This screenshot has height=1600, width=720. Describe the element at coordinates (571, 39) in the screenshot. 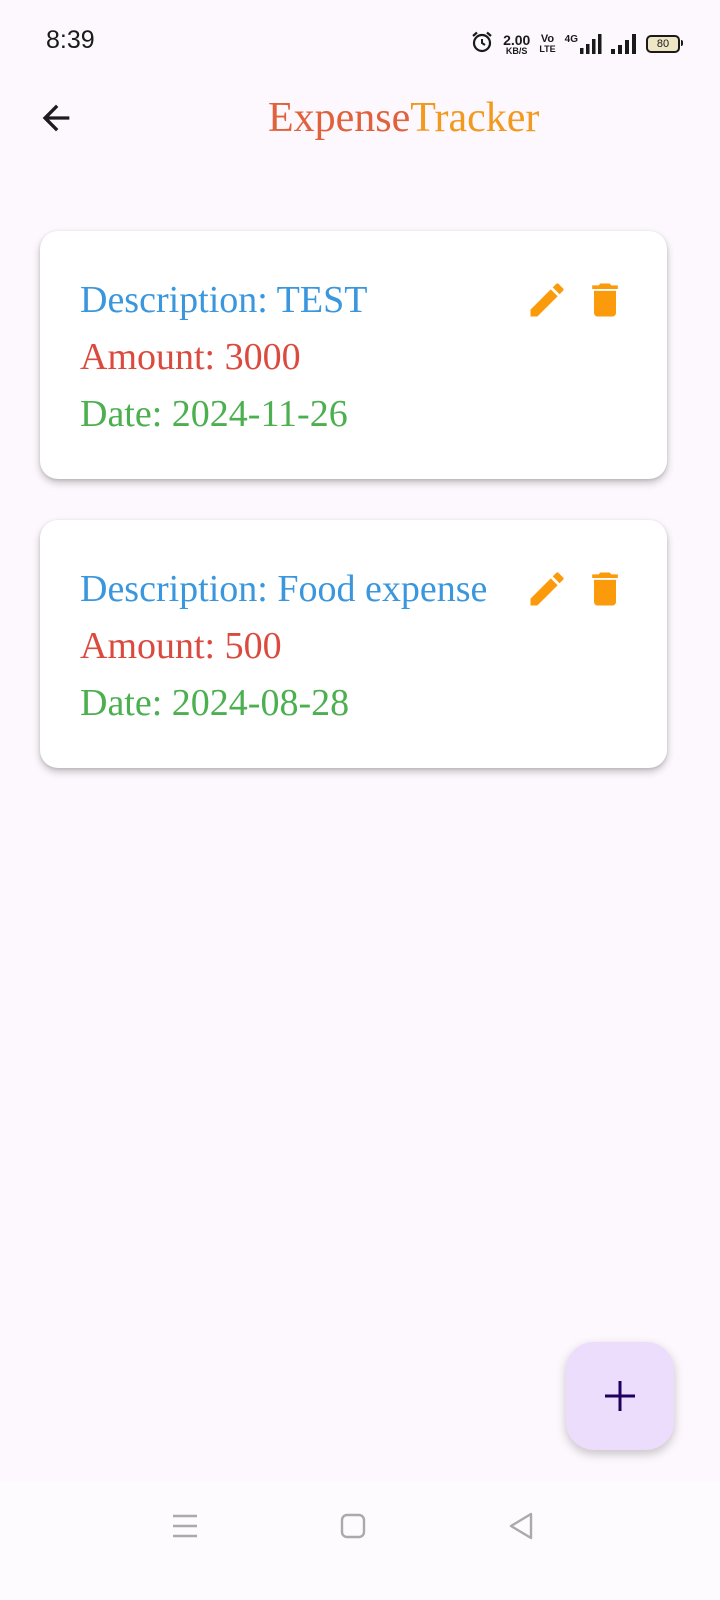

I see `network-label: 4G` at that location.